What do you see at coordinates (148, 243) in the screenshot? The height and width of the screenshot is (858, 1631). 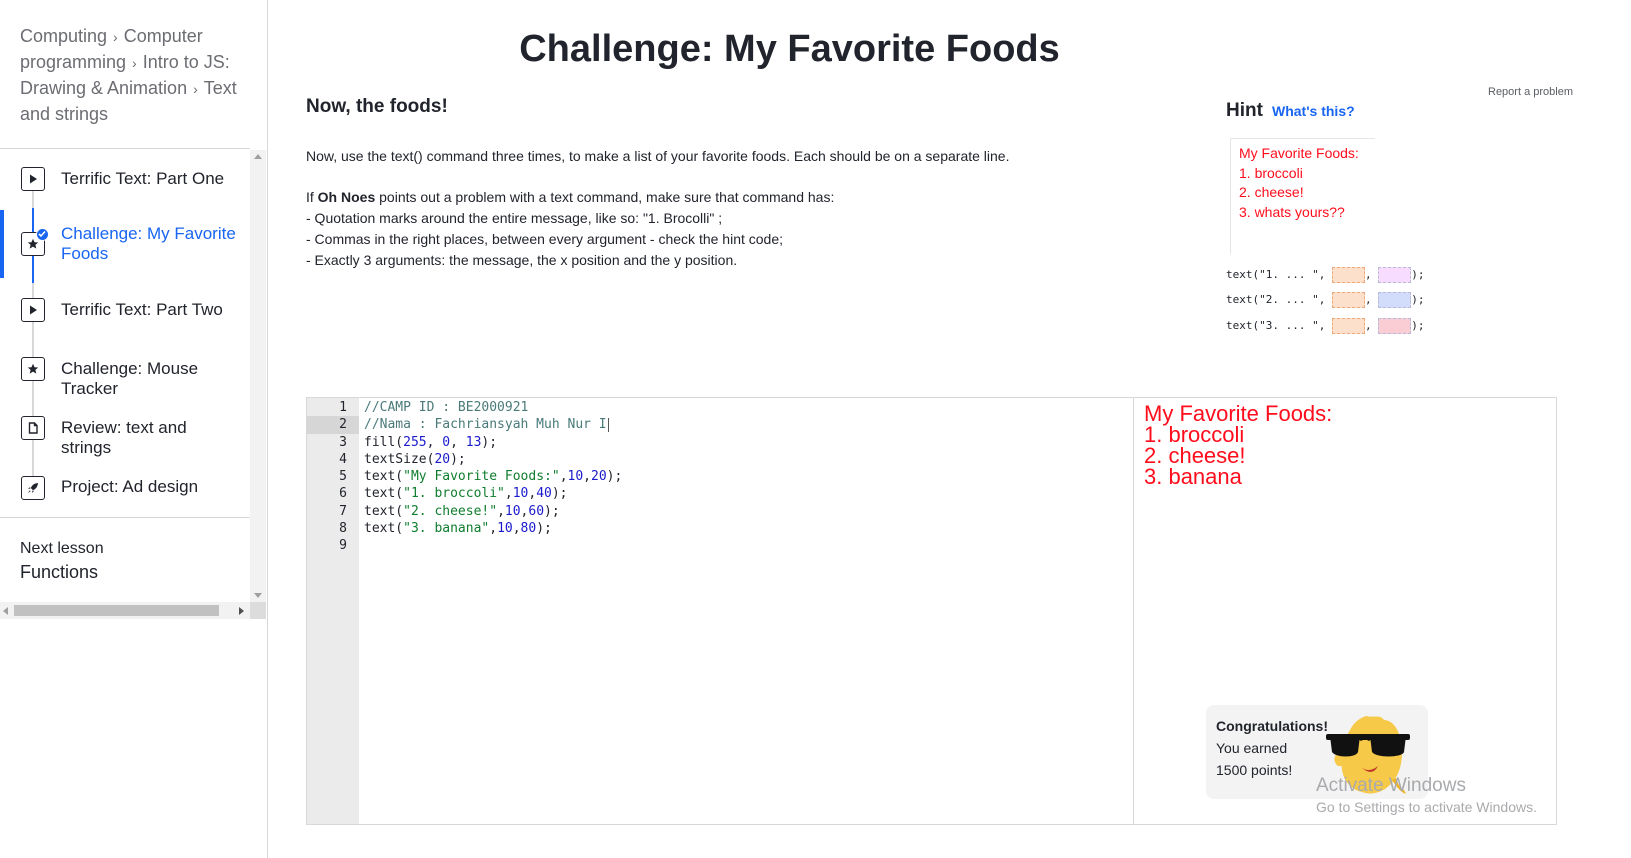 I see `lesson-label: Challenge: My Favorite Foods` at bounding box center [148, 243].